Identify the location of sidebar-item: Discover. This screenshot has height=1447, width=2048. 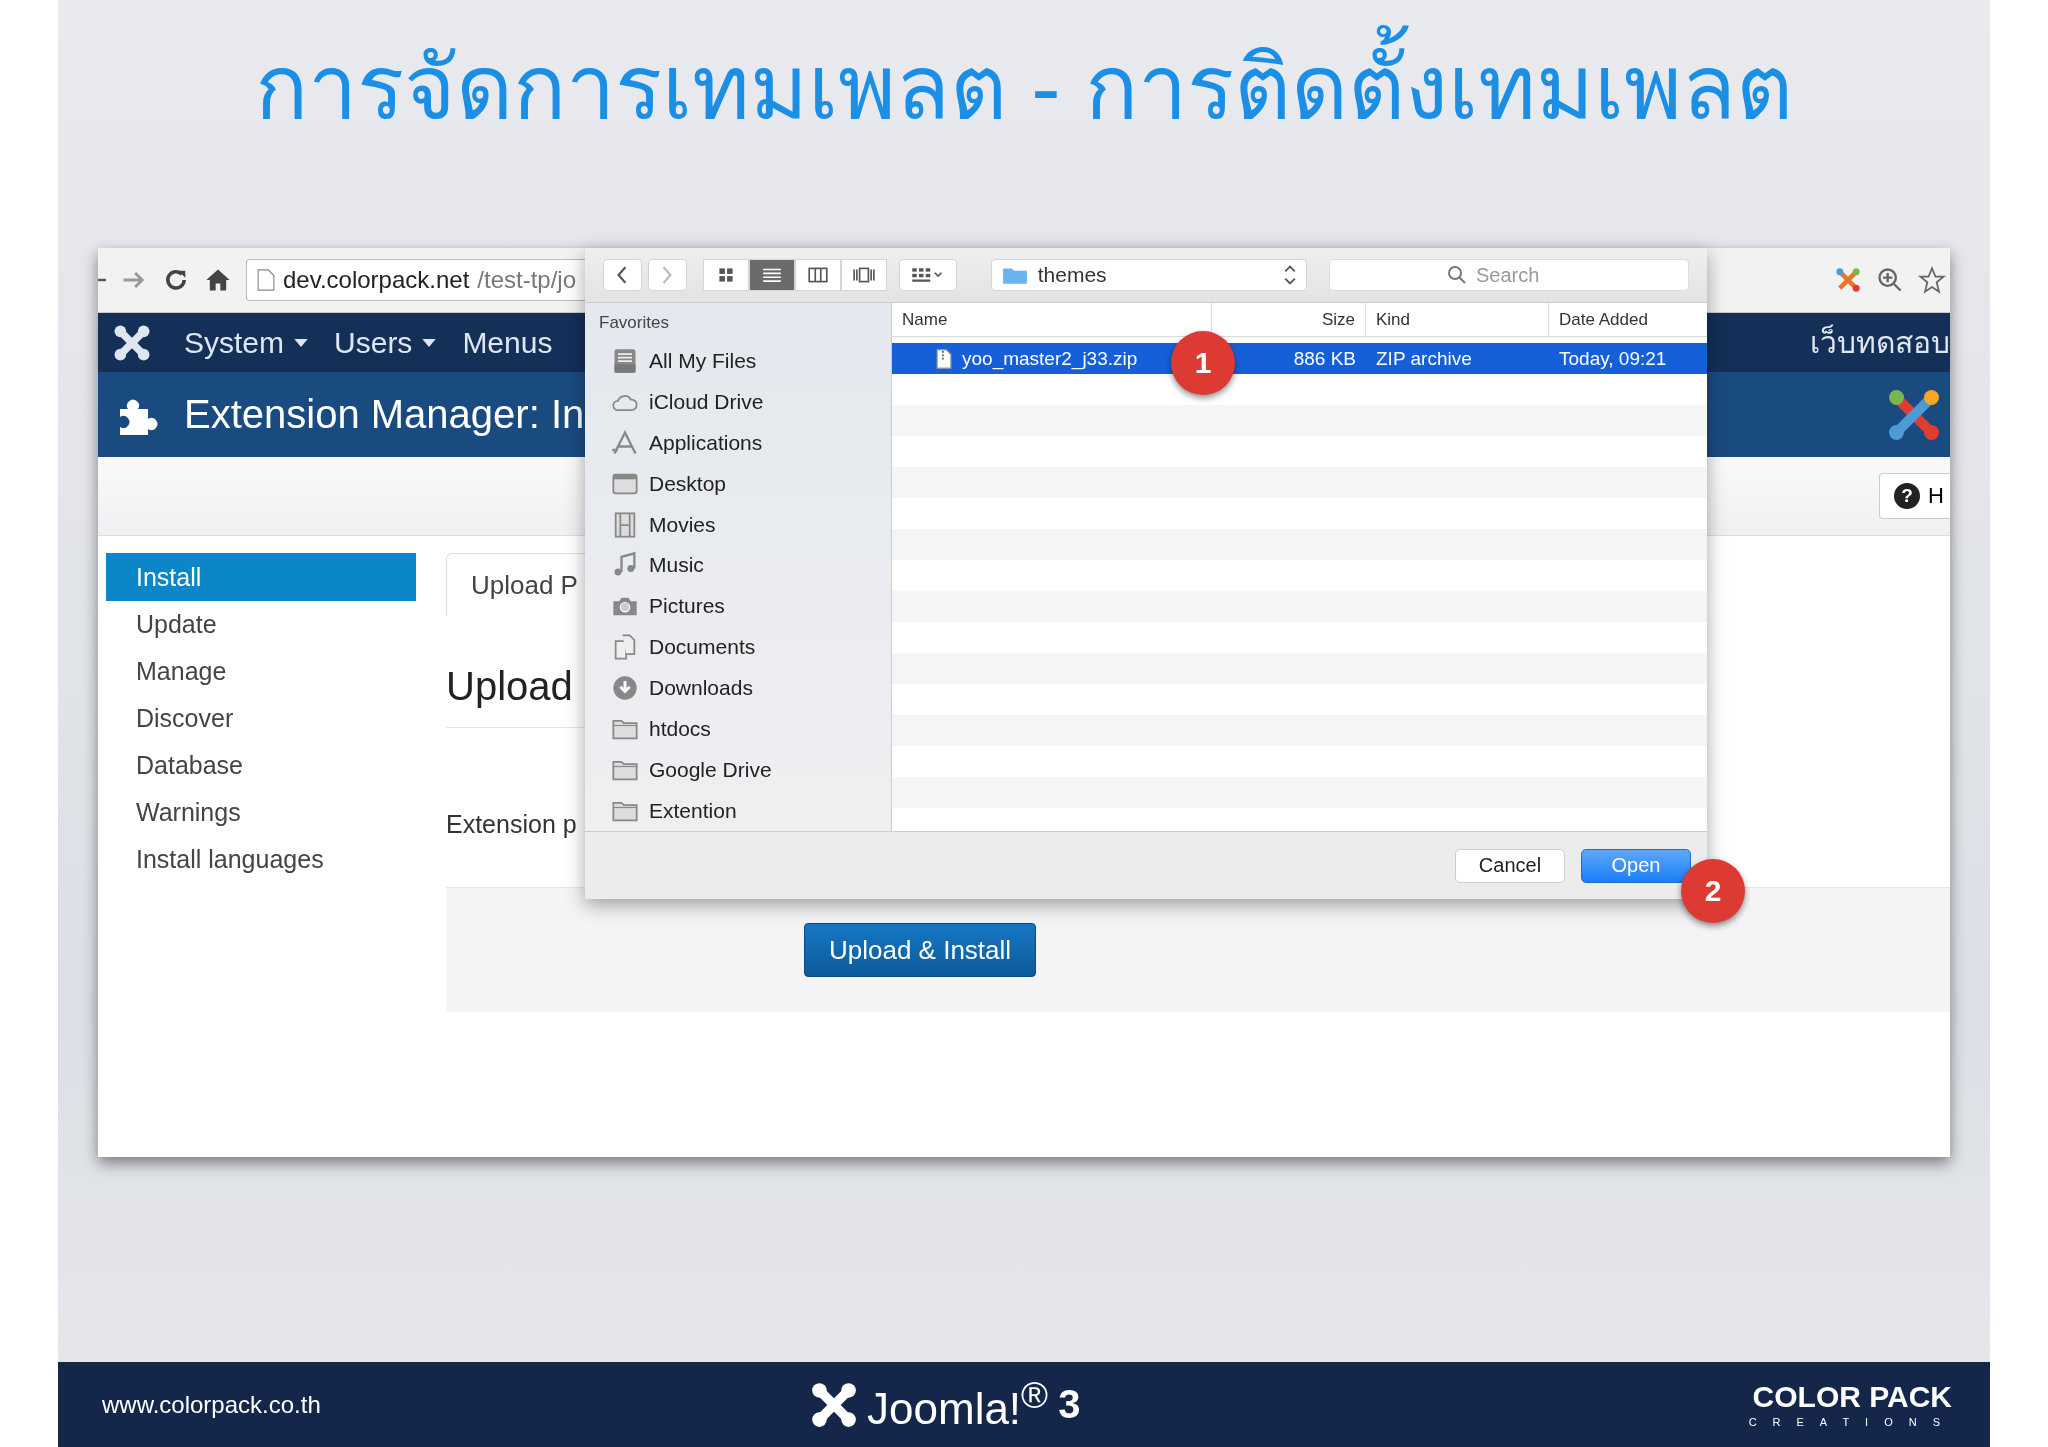
(261, 718).